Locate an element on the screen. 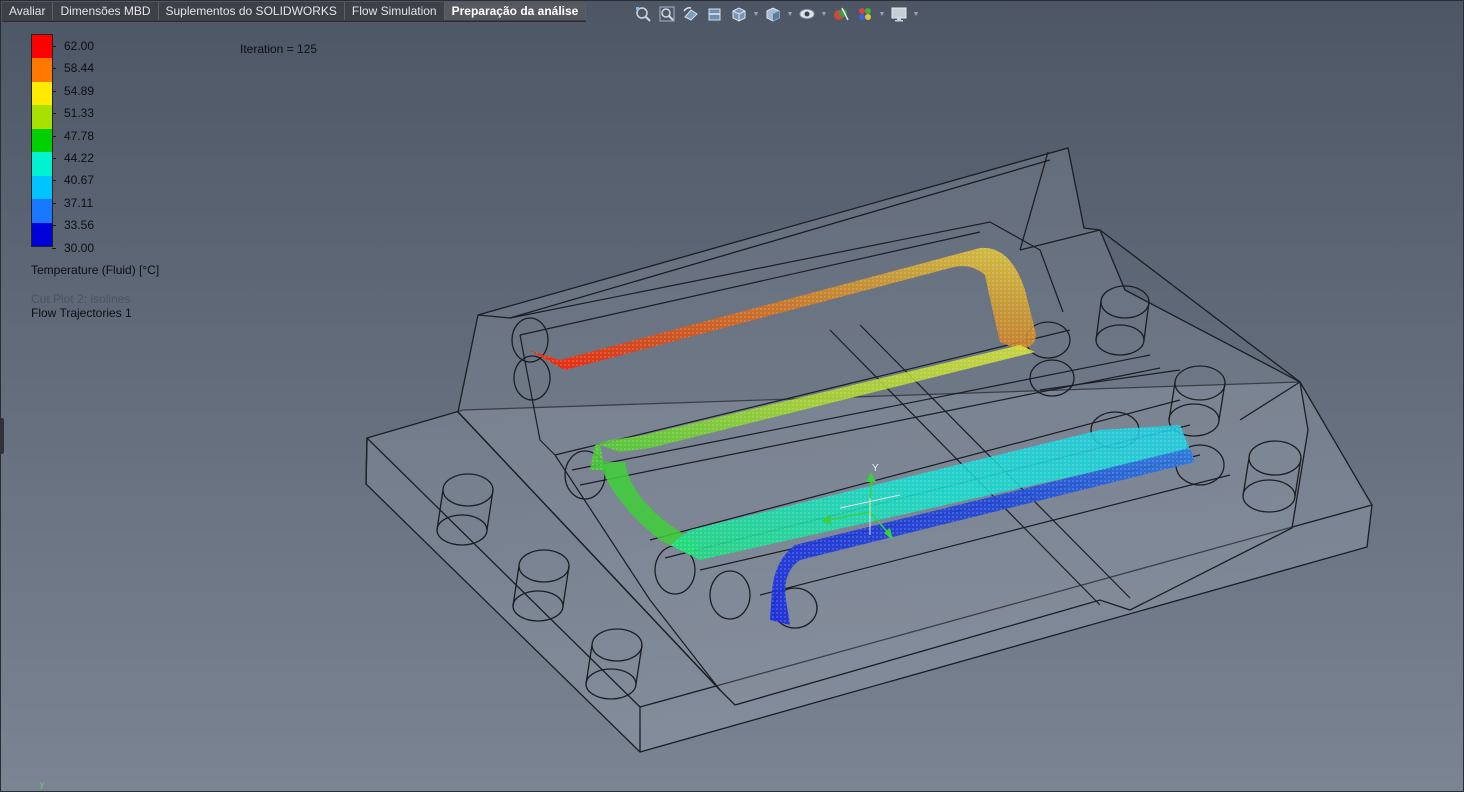 The height and width of the screenshot is (792, 1464). axis-y-label: Y is located at coordinates (875, 468).